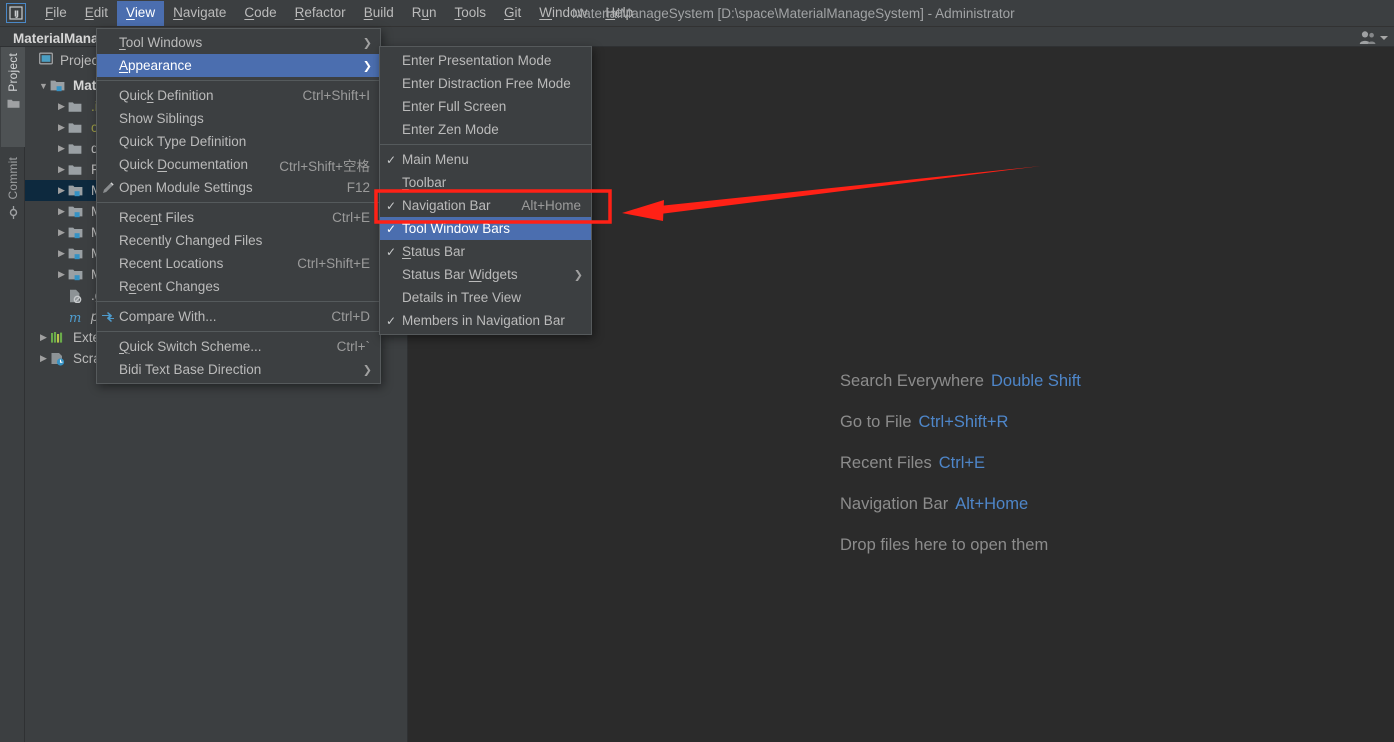 This screenshot has height=742, width=1394. I want to click on menubar-item-tools: Tools, so click(471, 13).